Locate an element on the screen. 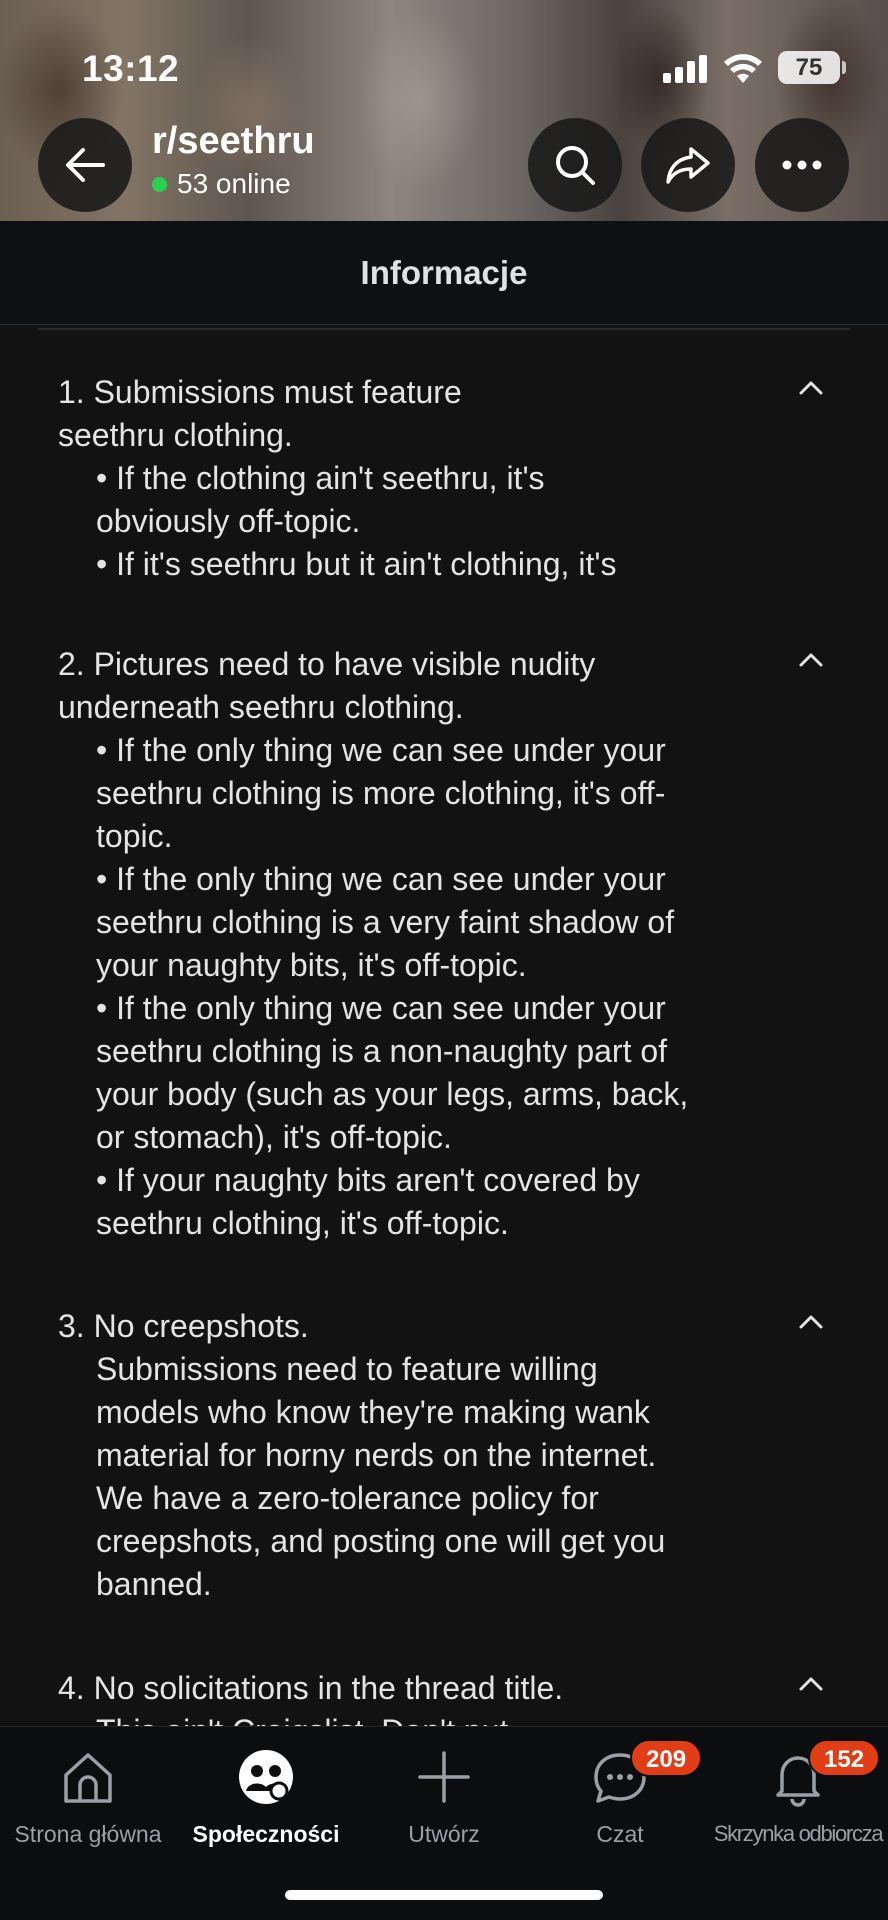 This screenshot has width=888, height=1920. share-button is located at coordinates (688, 165).